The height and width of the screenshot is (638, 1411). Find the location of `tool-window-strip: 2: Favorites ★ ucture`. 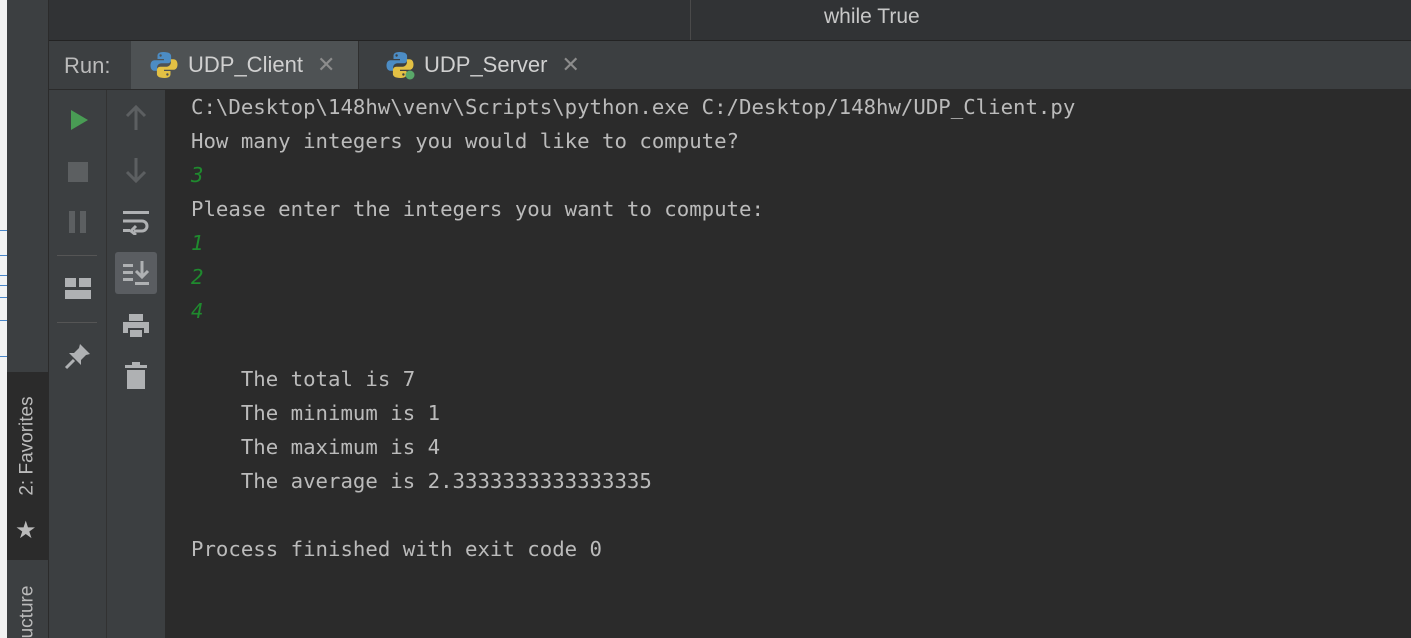

tool-window-strip: 2: Favorites ★ ucture is located at coordinates (28, 319).